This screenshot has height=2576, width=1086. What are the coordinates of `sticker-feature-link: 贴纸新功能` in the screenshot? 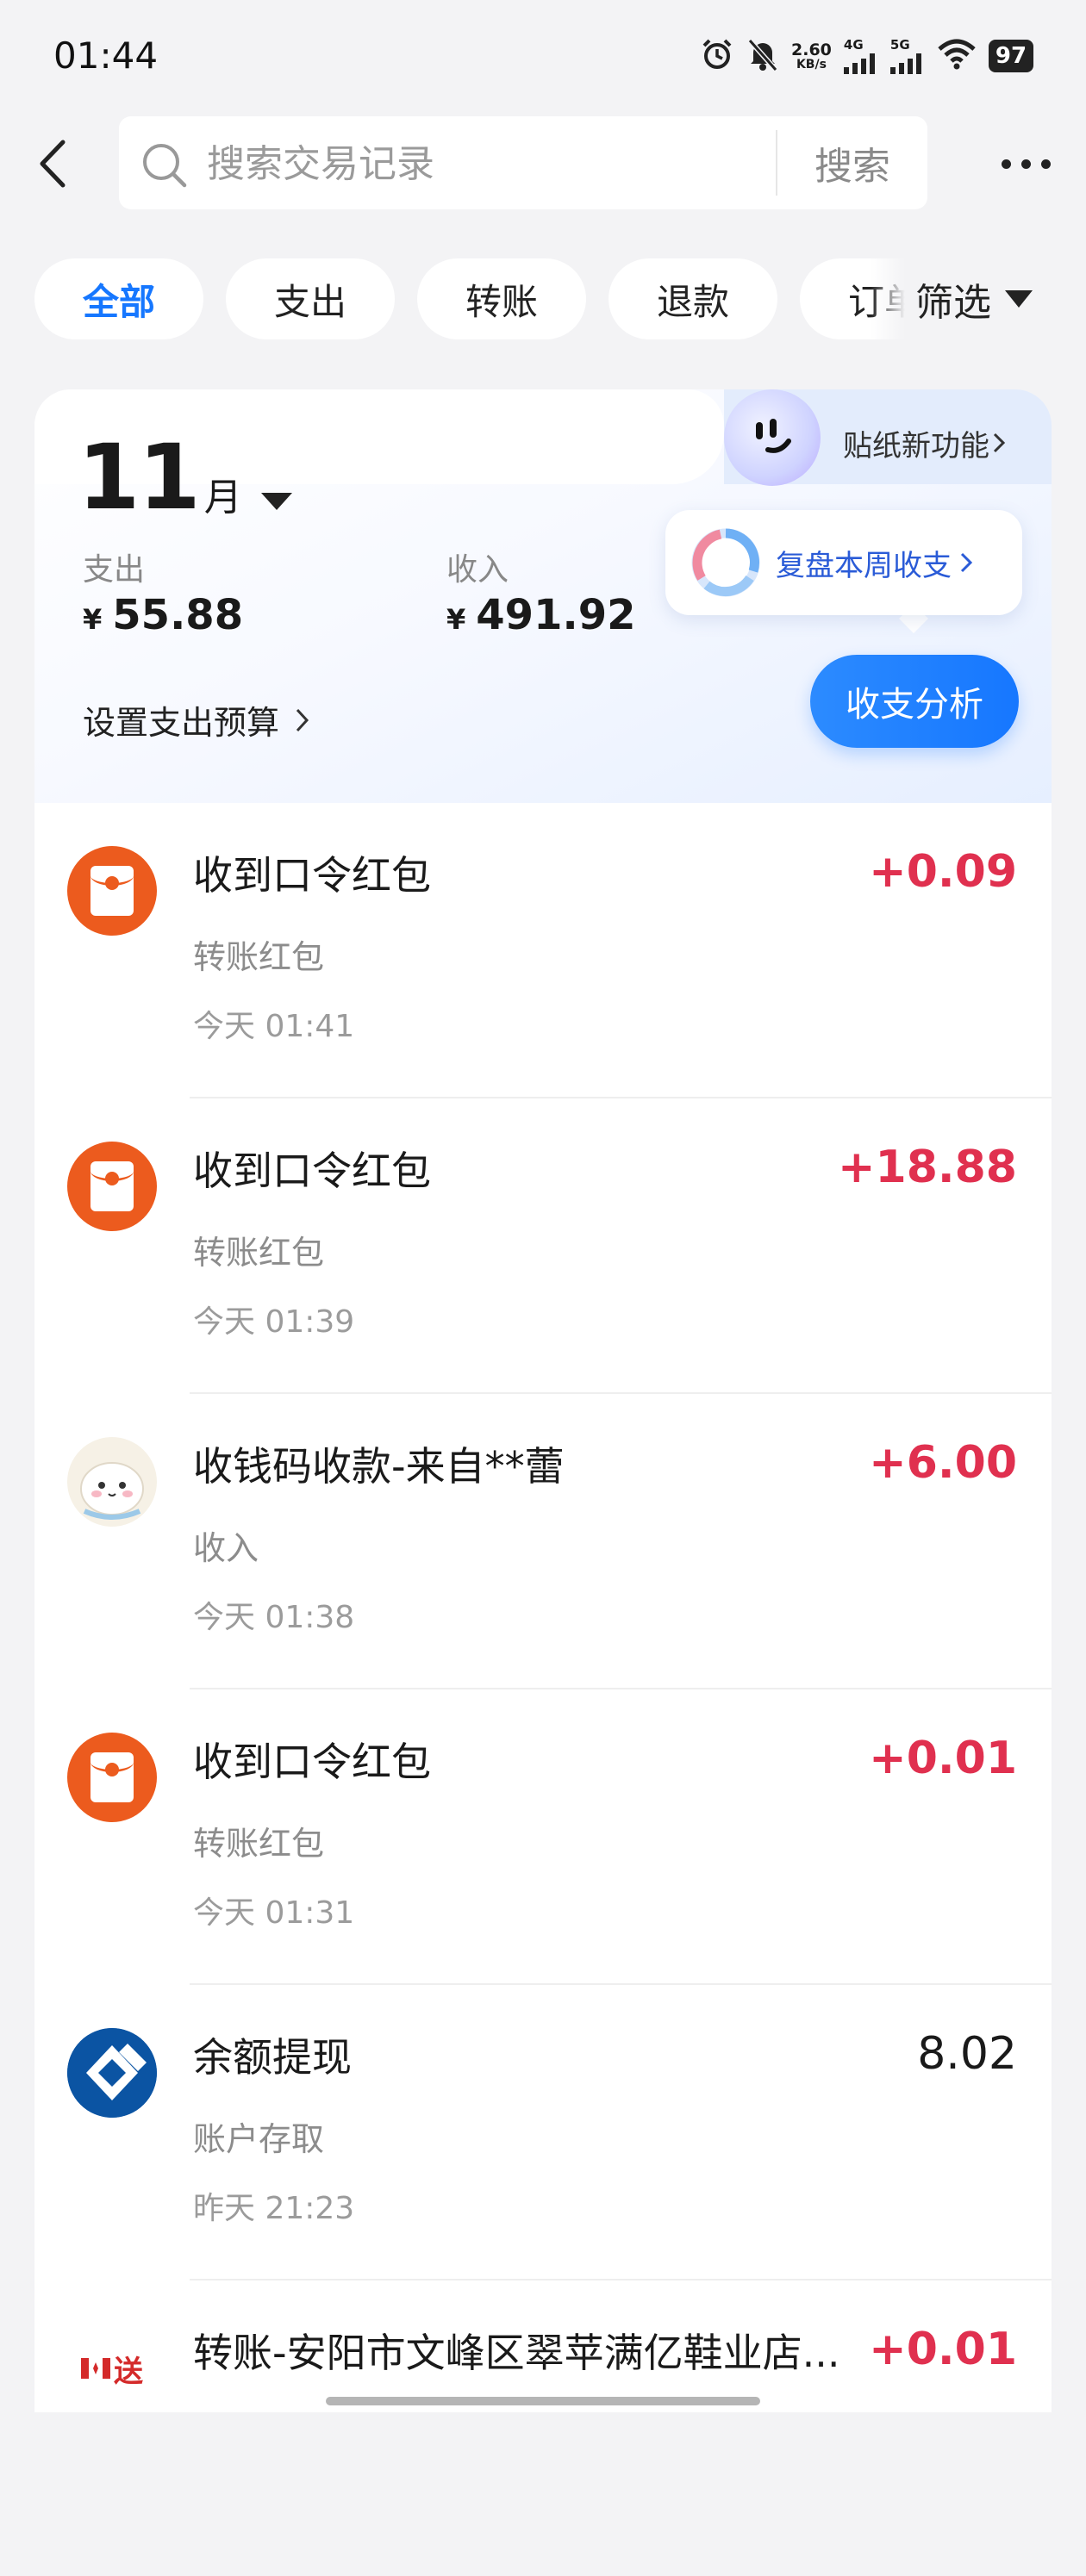 It's located at (925, 443).